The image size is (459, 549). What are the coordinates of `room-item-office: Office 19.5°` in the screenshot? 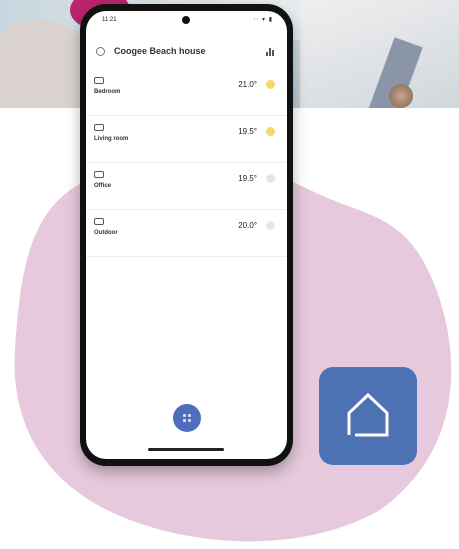 It's located at (186, 186).